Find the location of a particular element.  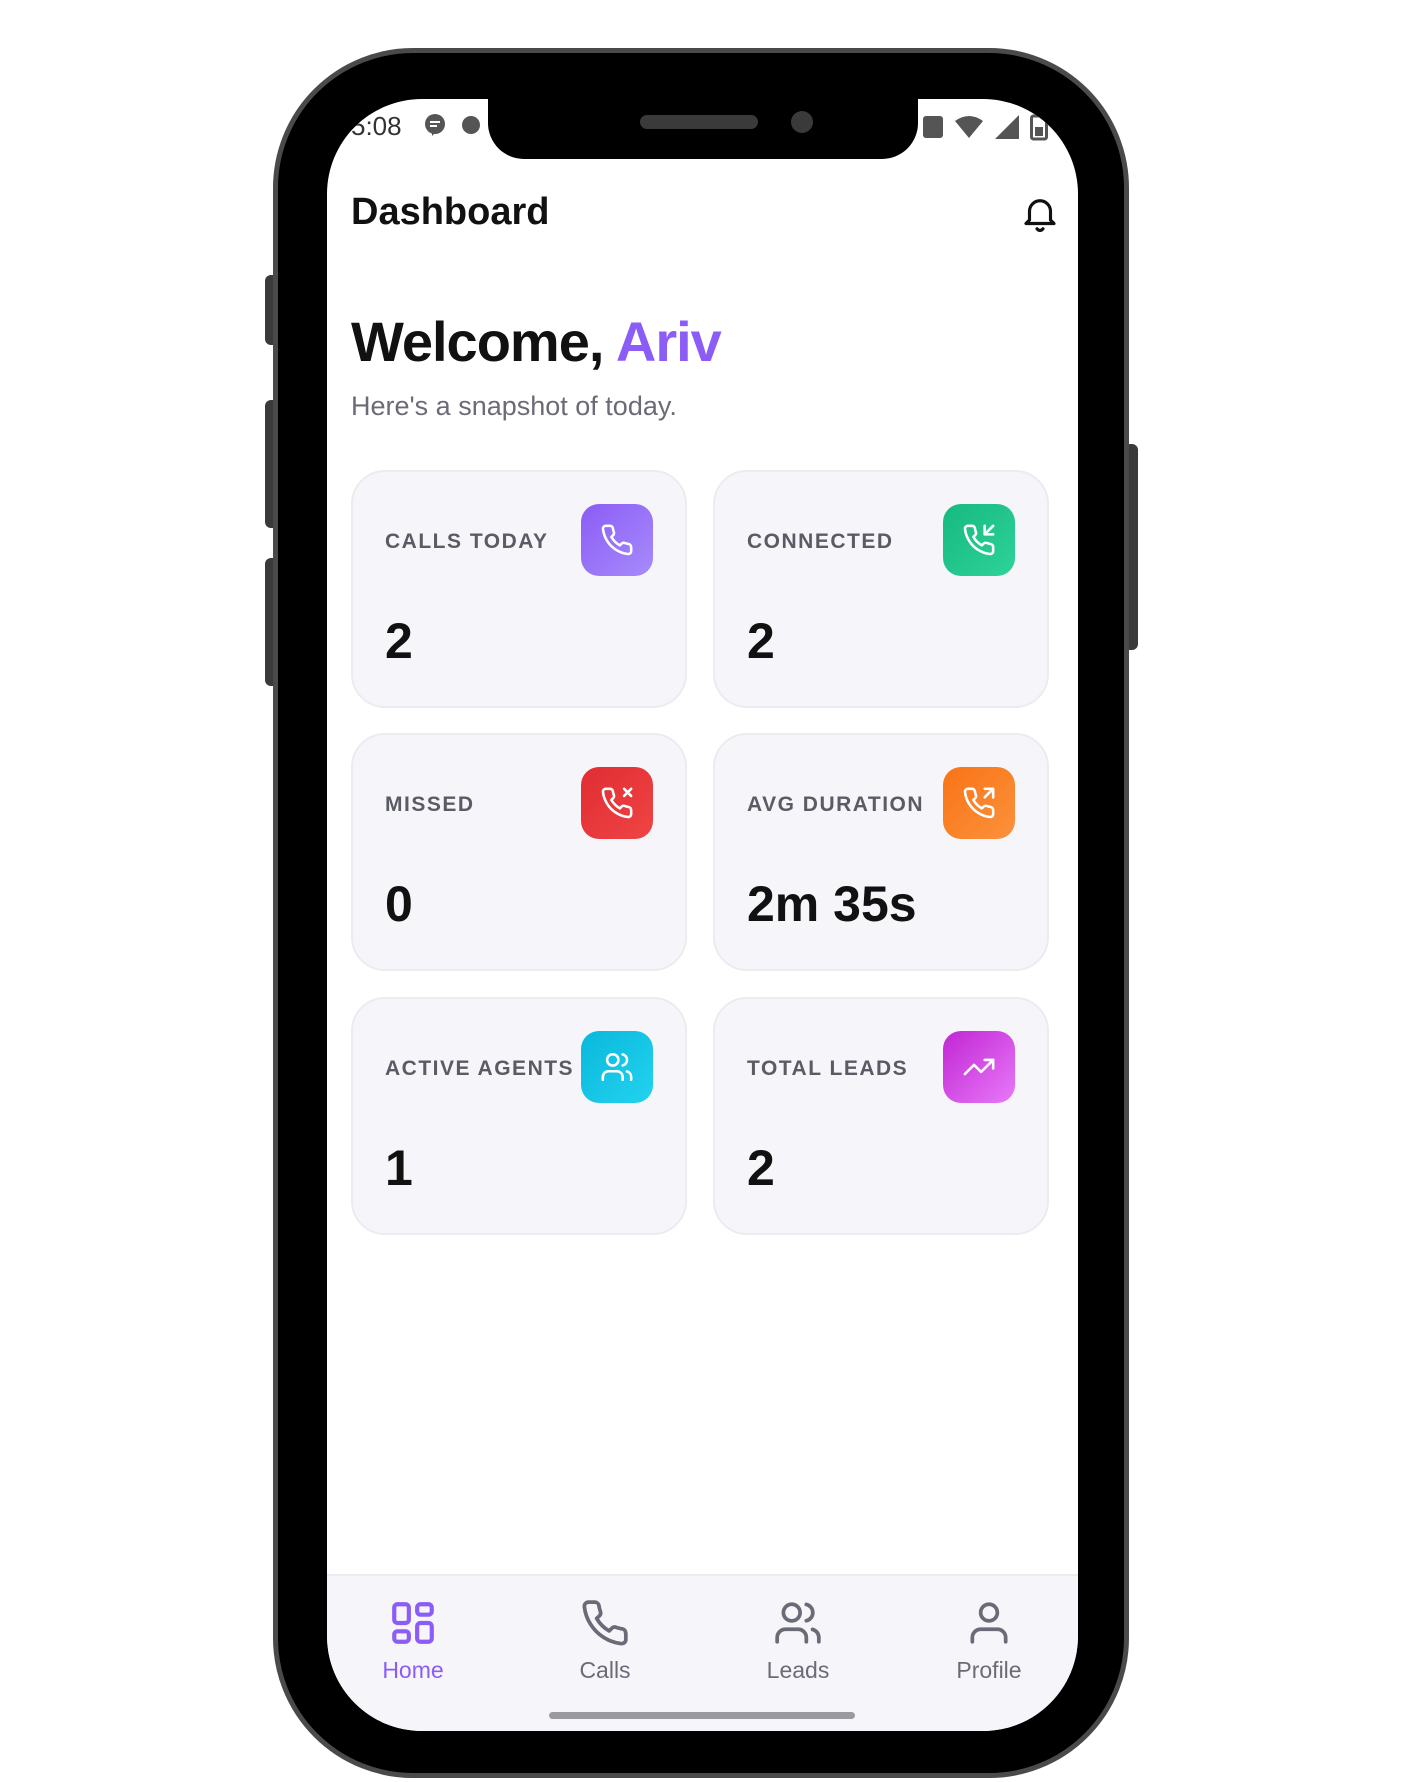

speaker-grille is located at coordinates (699, 122).